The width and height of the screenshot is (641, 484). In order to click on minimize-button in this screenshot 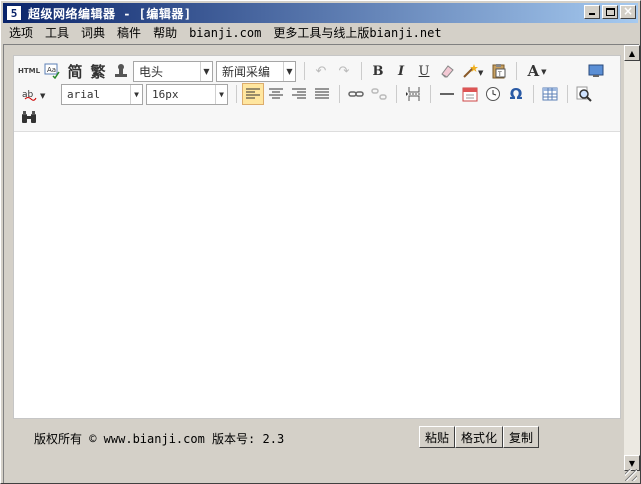, I will do `click(592, 12)`.